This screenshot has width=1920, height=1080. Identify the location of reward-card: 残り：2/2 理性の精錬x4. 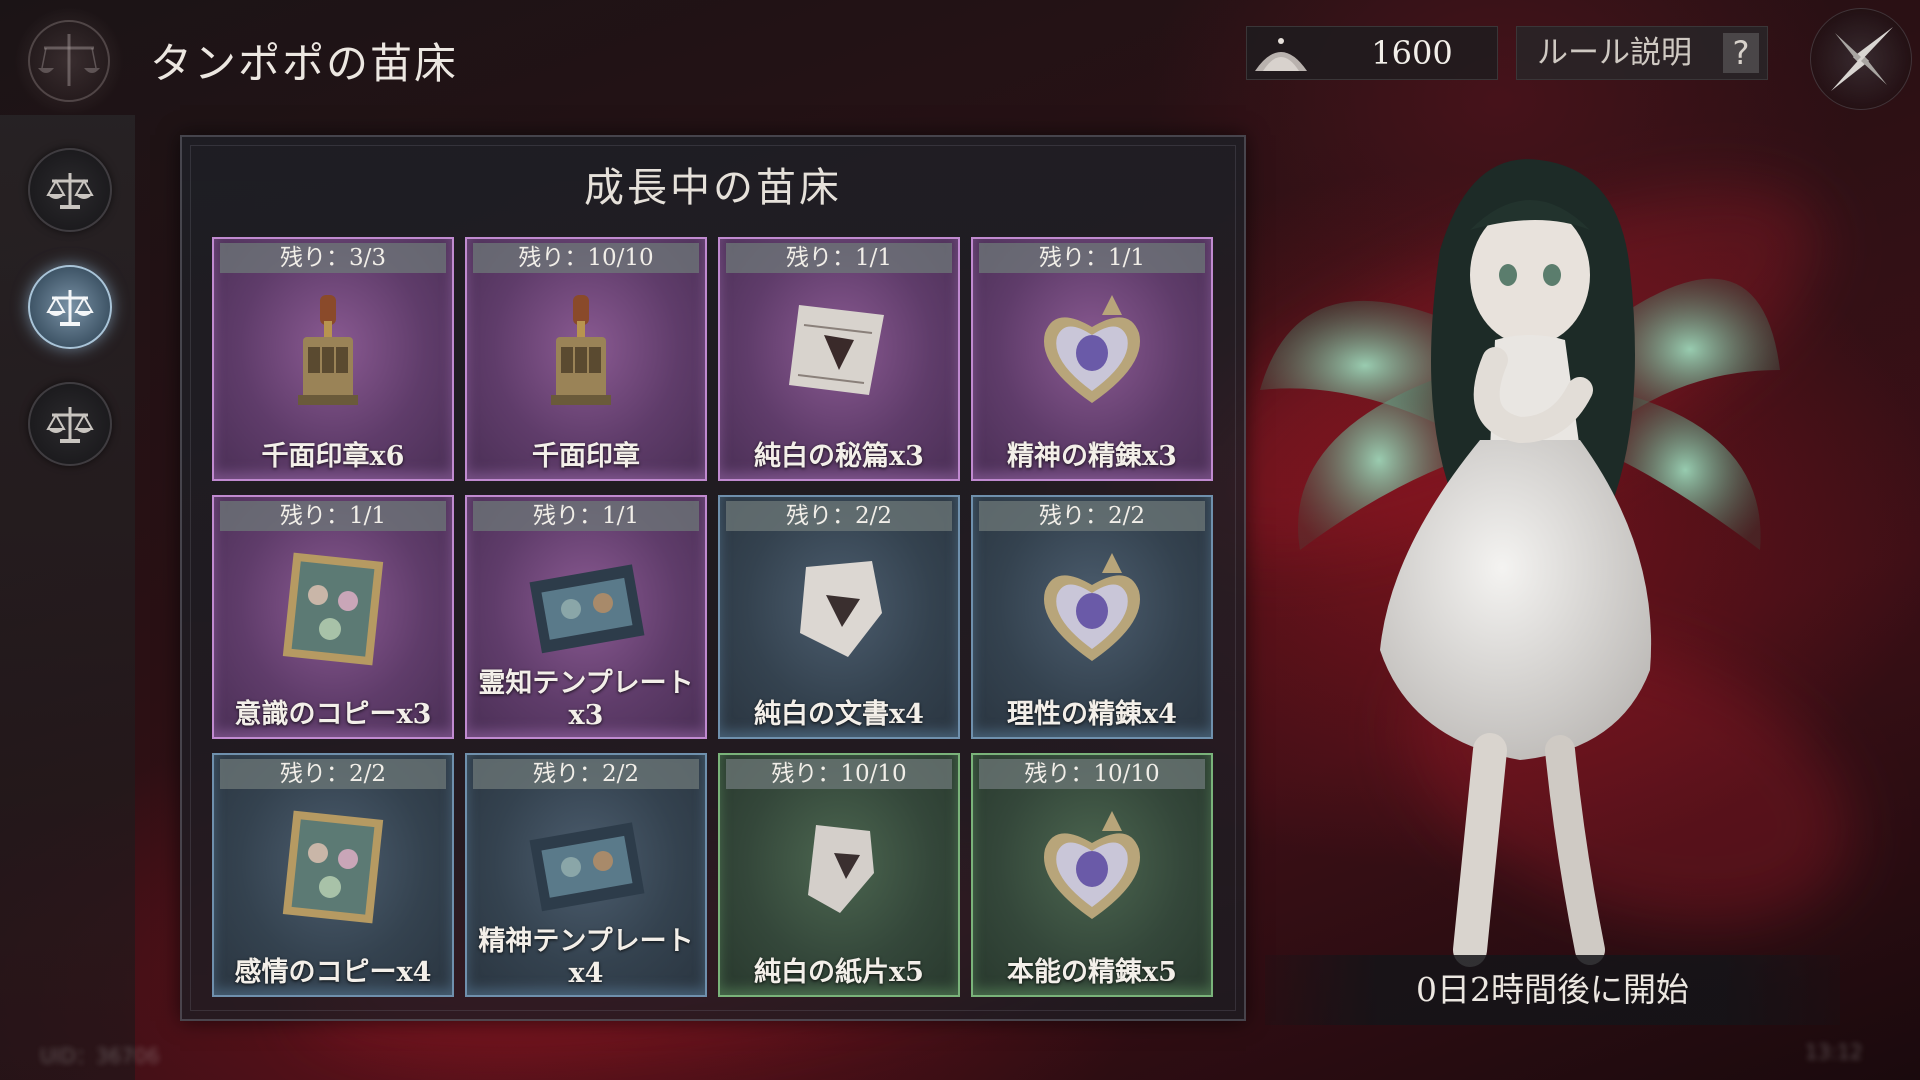
(1092, 617).